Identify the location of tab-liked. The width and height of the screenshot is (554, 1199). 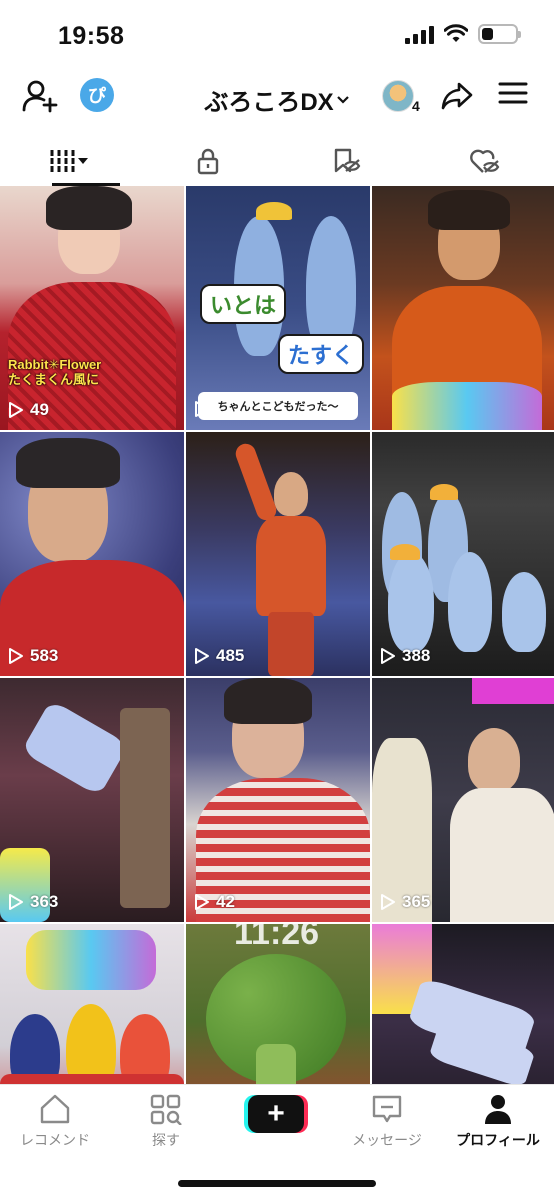
(485, 161).